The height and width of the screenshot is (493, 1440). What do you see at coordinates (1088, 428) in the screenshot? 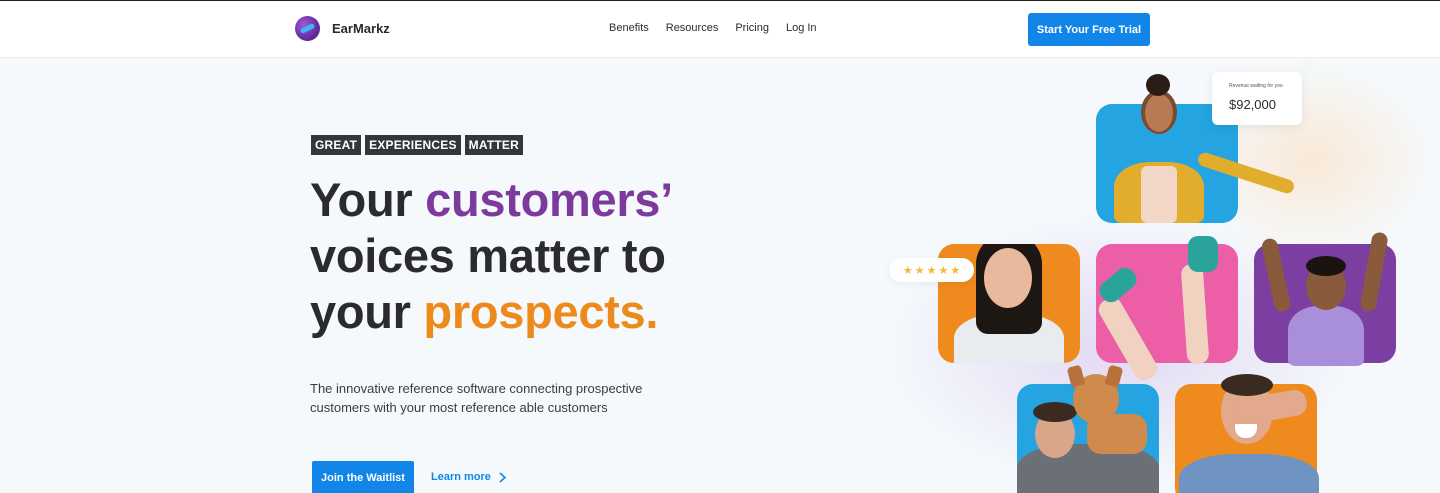
I see `photo-tile-man-with-dog` at bounding box center [1088, 428].